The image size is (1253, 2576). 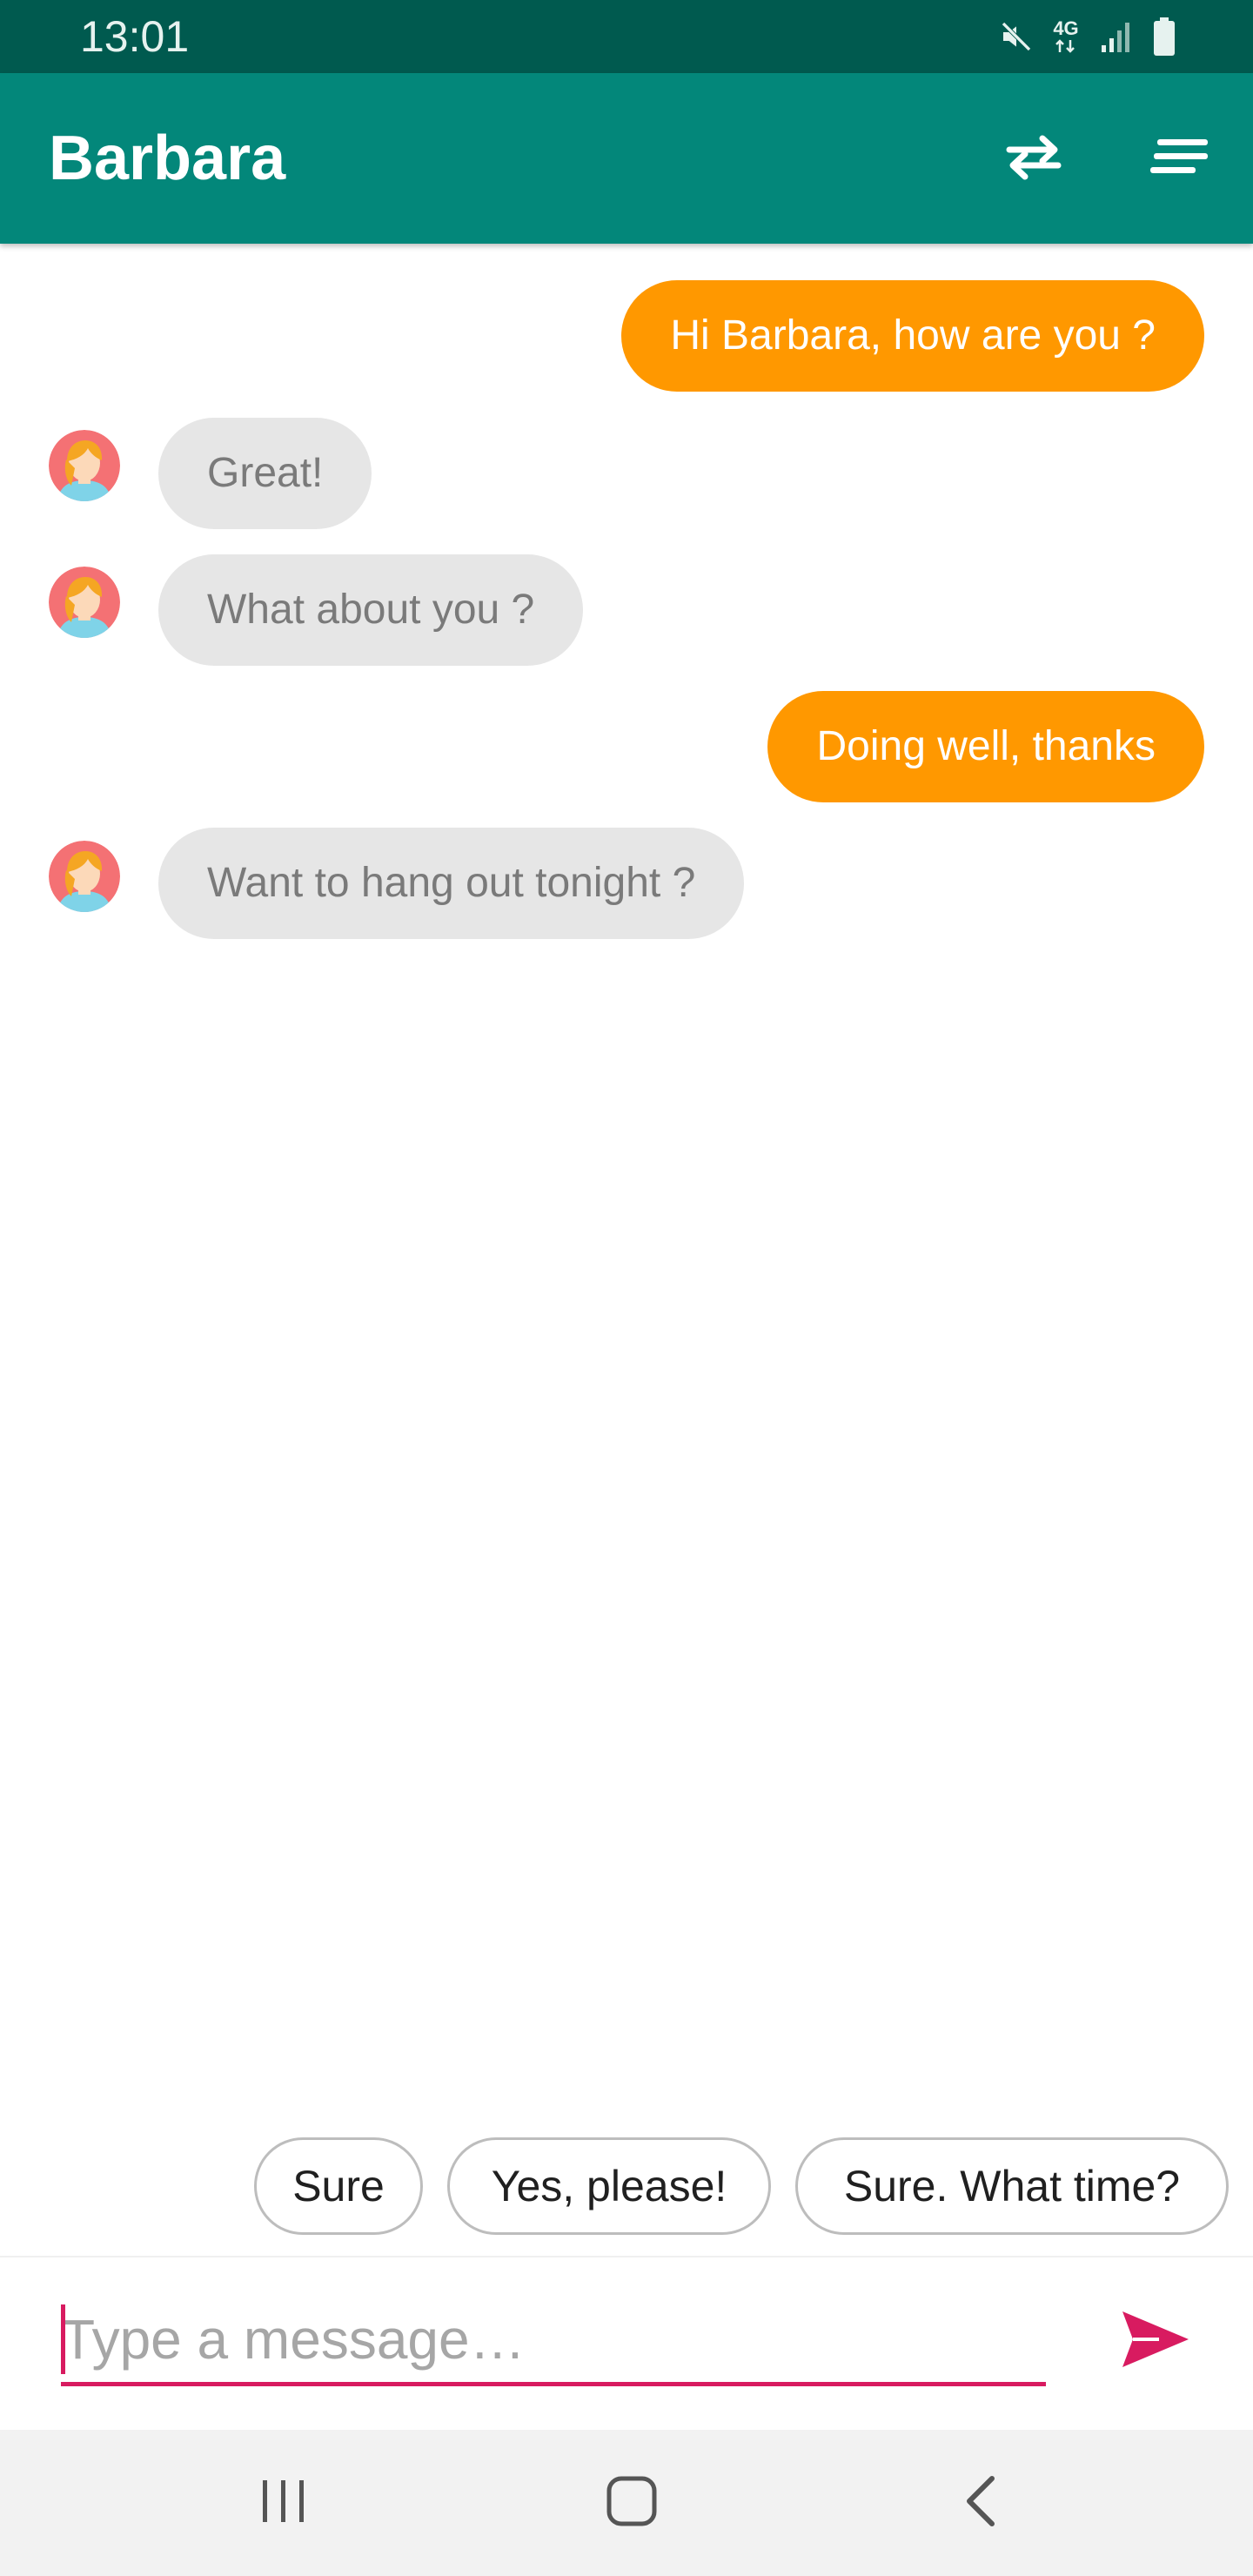 I want to click on text-cursor, so click(x=63, y=2339).